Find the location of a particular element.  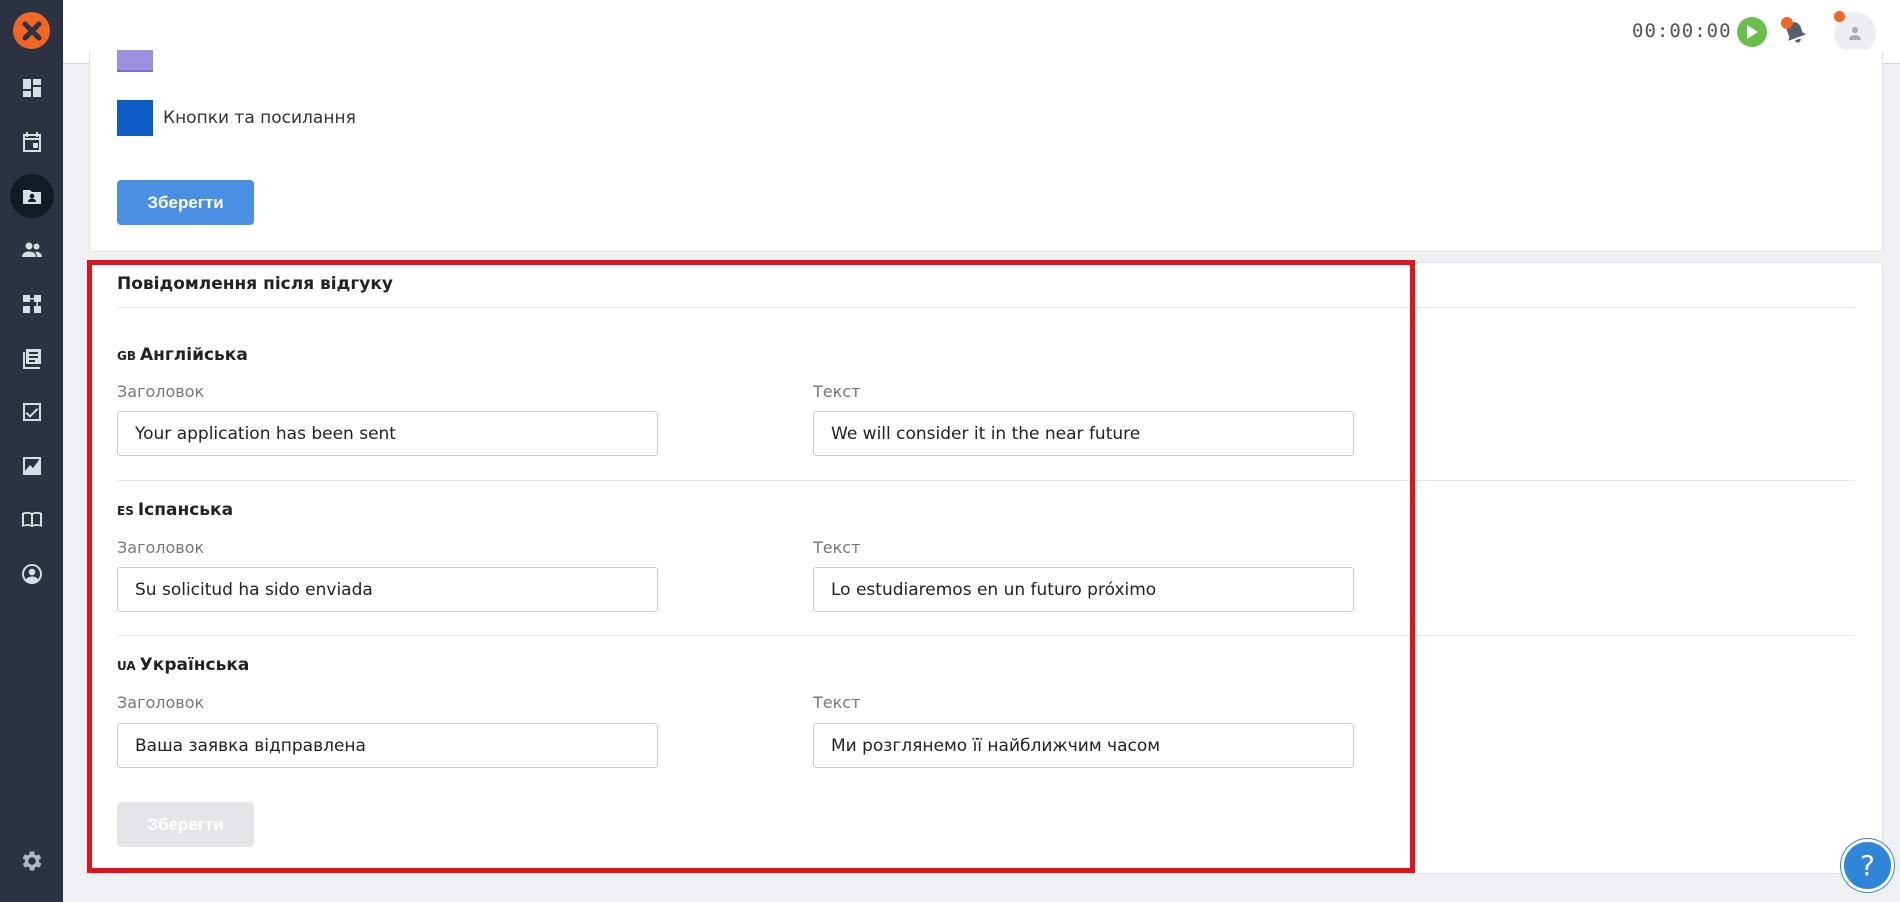

dashboard-icon is located at coordinates (32, 88).